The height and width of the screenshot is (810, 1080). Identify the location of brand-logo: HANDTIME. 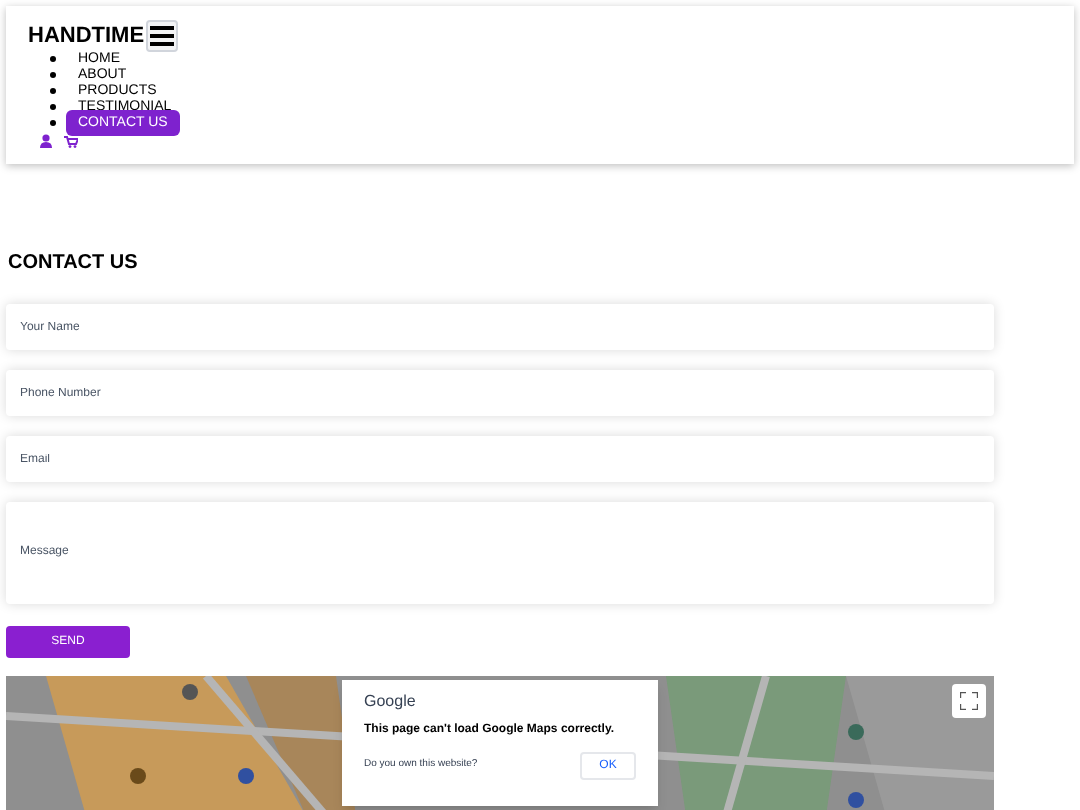
(86, 36).